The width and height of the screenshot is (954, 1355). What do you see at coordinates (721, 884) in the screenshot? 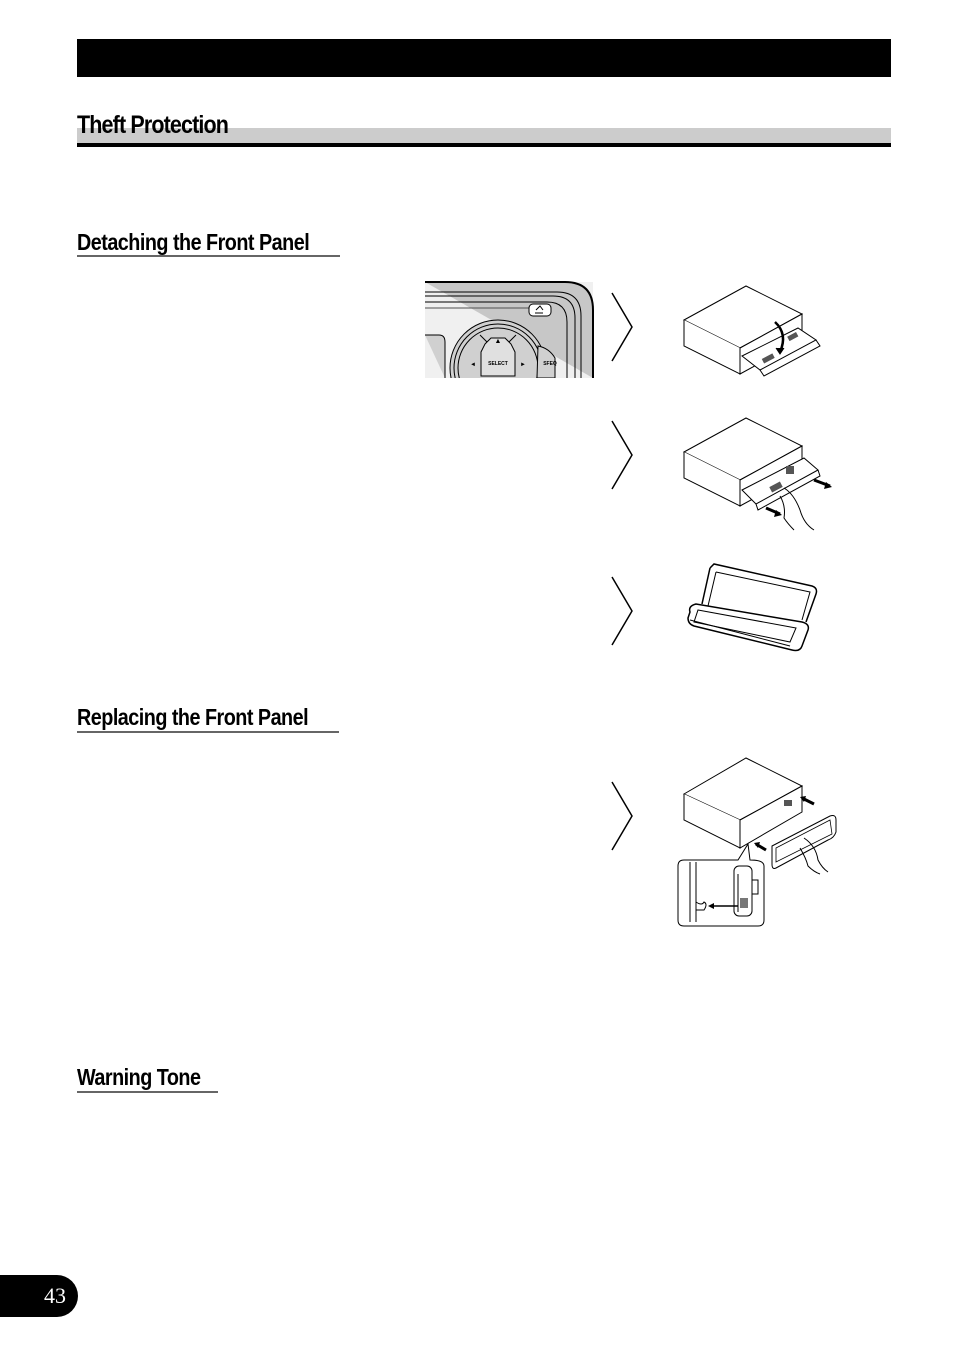
I see `hook-detail-inset` at bounding box center [721, 884].